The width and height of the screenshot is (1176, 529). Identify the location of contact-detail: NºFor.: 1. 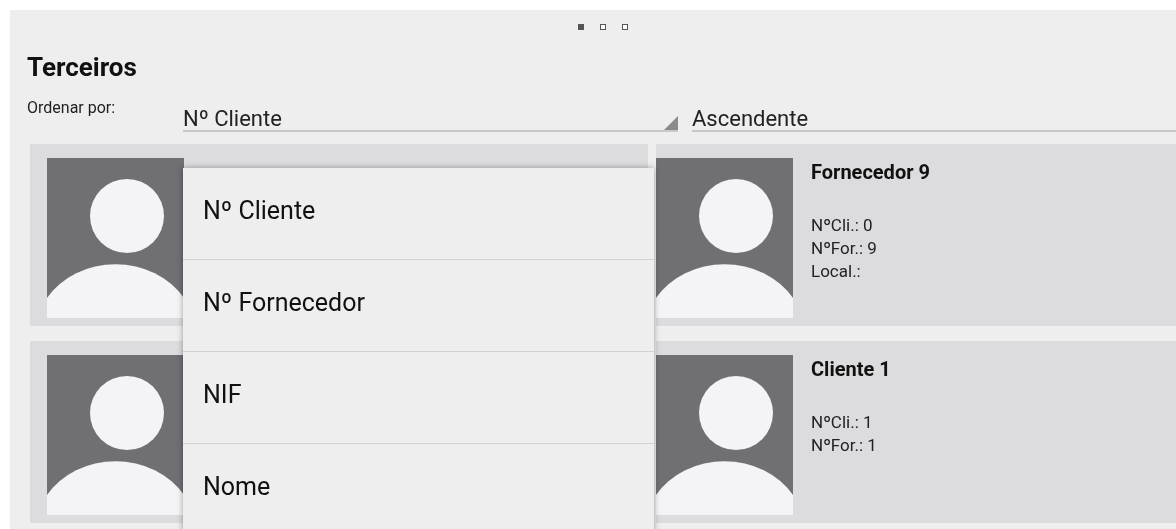
(844, 445).